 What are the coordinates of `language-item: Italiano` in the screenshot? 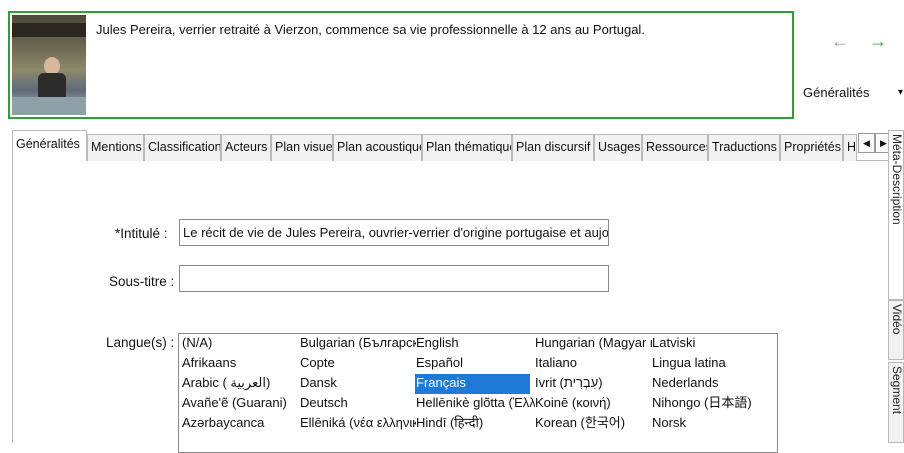 It's located at (593, 364).